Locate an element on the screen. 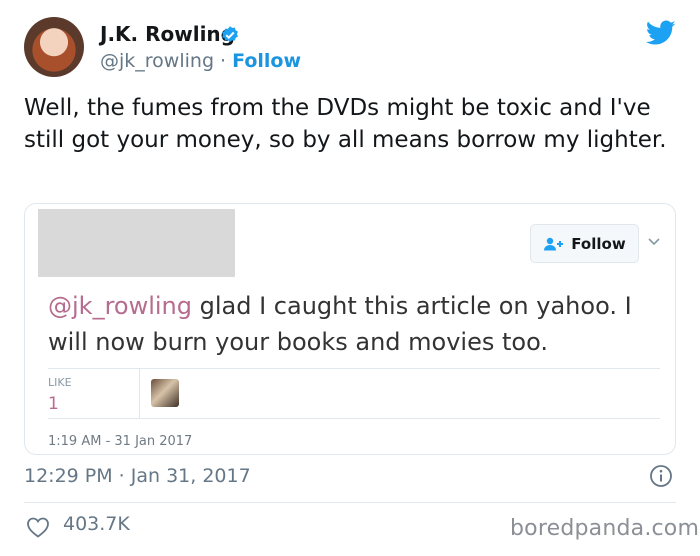 The height and width of the screenshot is (556, 700). follow-button: Follow is located at coordinates (266, 61).